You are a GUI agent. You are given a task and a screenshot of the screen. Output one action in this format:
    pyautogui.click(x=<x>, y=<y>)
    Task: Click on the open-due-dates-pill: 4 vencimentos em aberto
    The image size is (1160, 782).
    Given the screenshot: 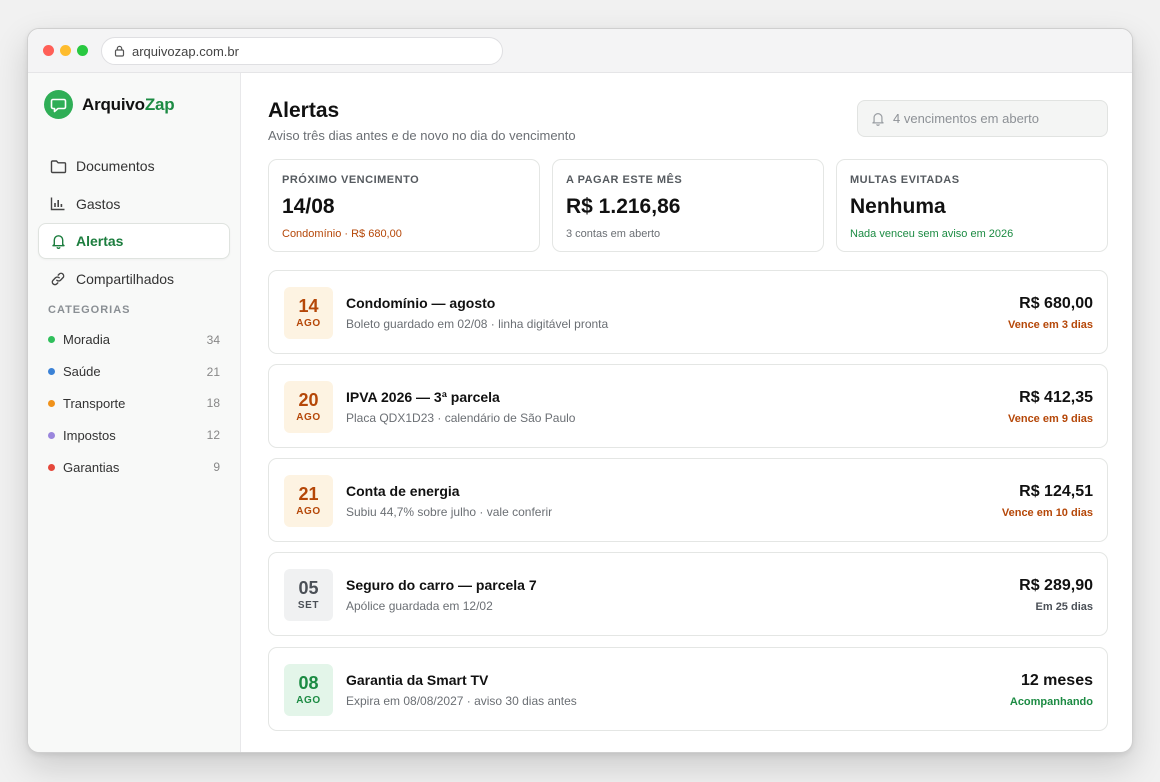 What is the action you would take?
    pyautogui.click(x=982, y=118)
    